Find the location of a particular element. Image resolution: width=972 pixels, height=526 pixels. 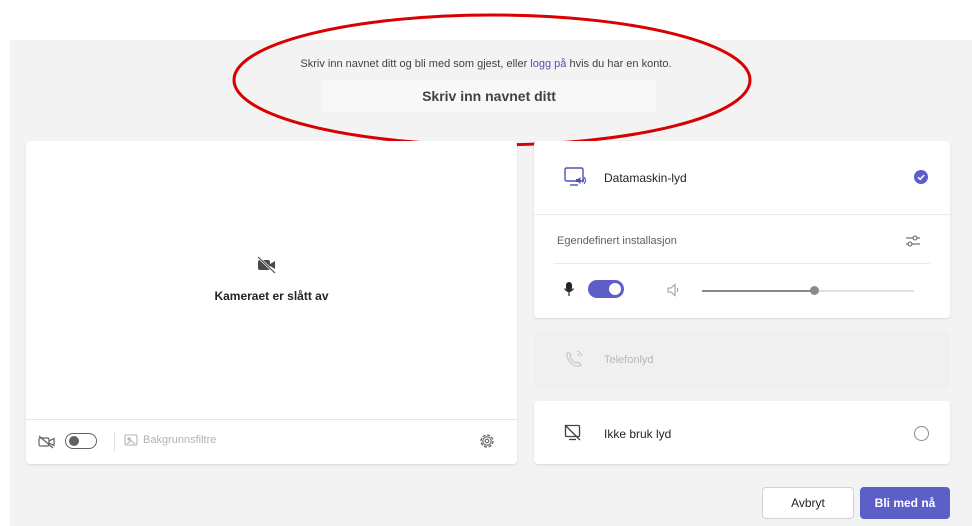

device-settings-gear-icon is located at coordinates (487, 443).